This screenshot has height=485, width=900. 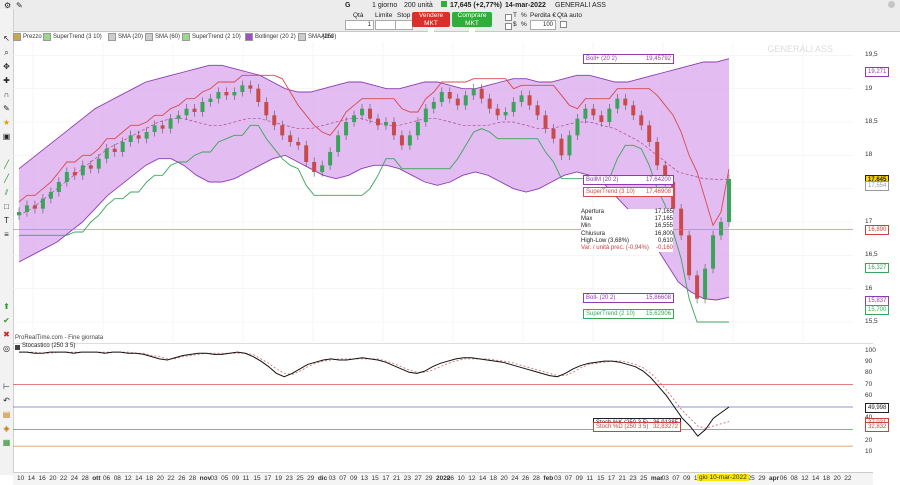 I want to click on t-checkbox, so click(x=508, y=17).